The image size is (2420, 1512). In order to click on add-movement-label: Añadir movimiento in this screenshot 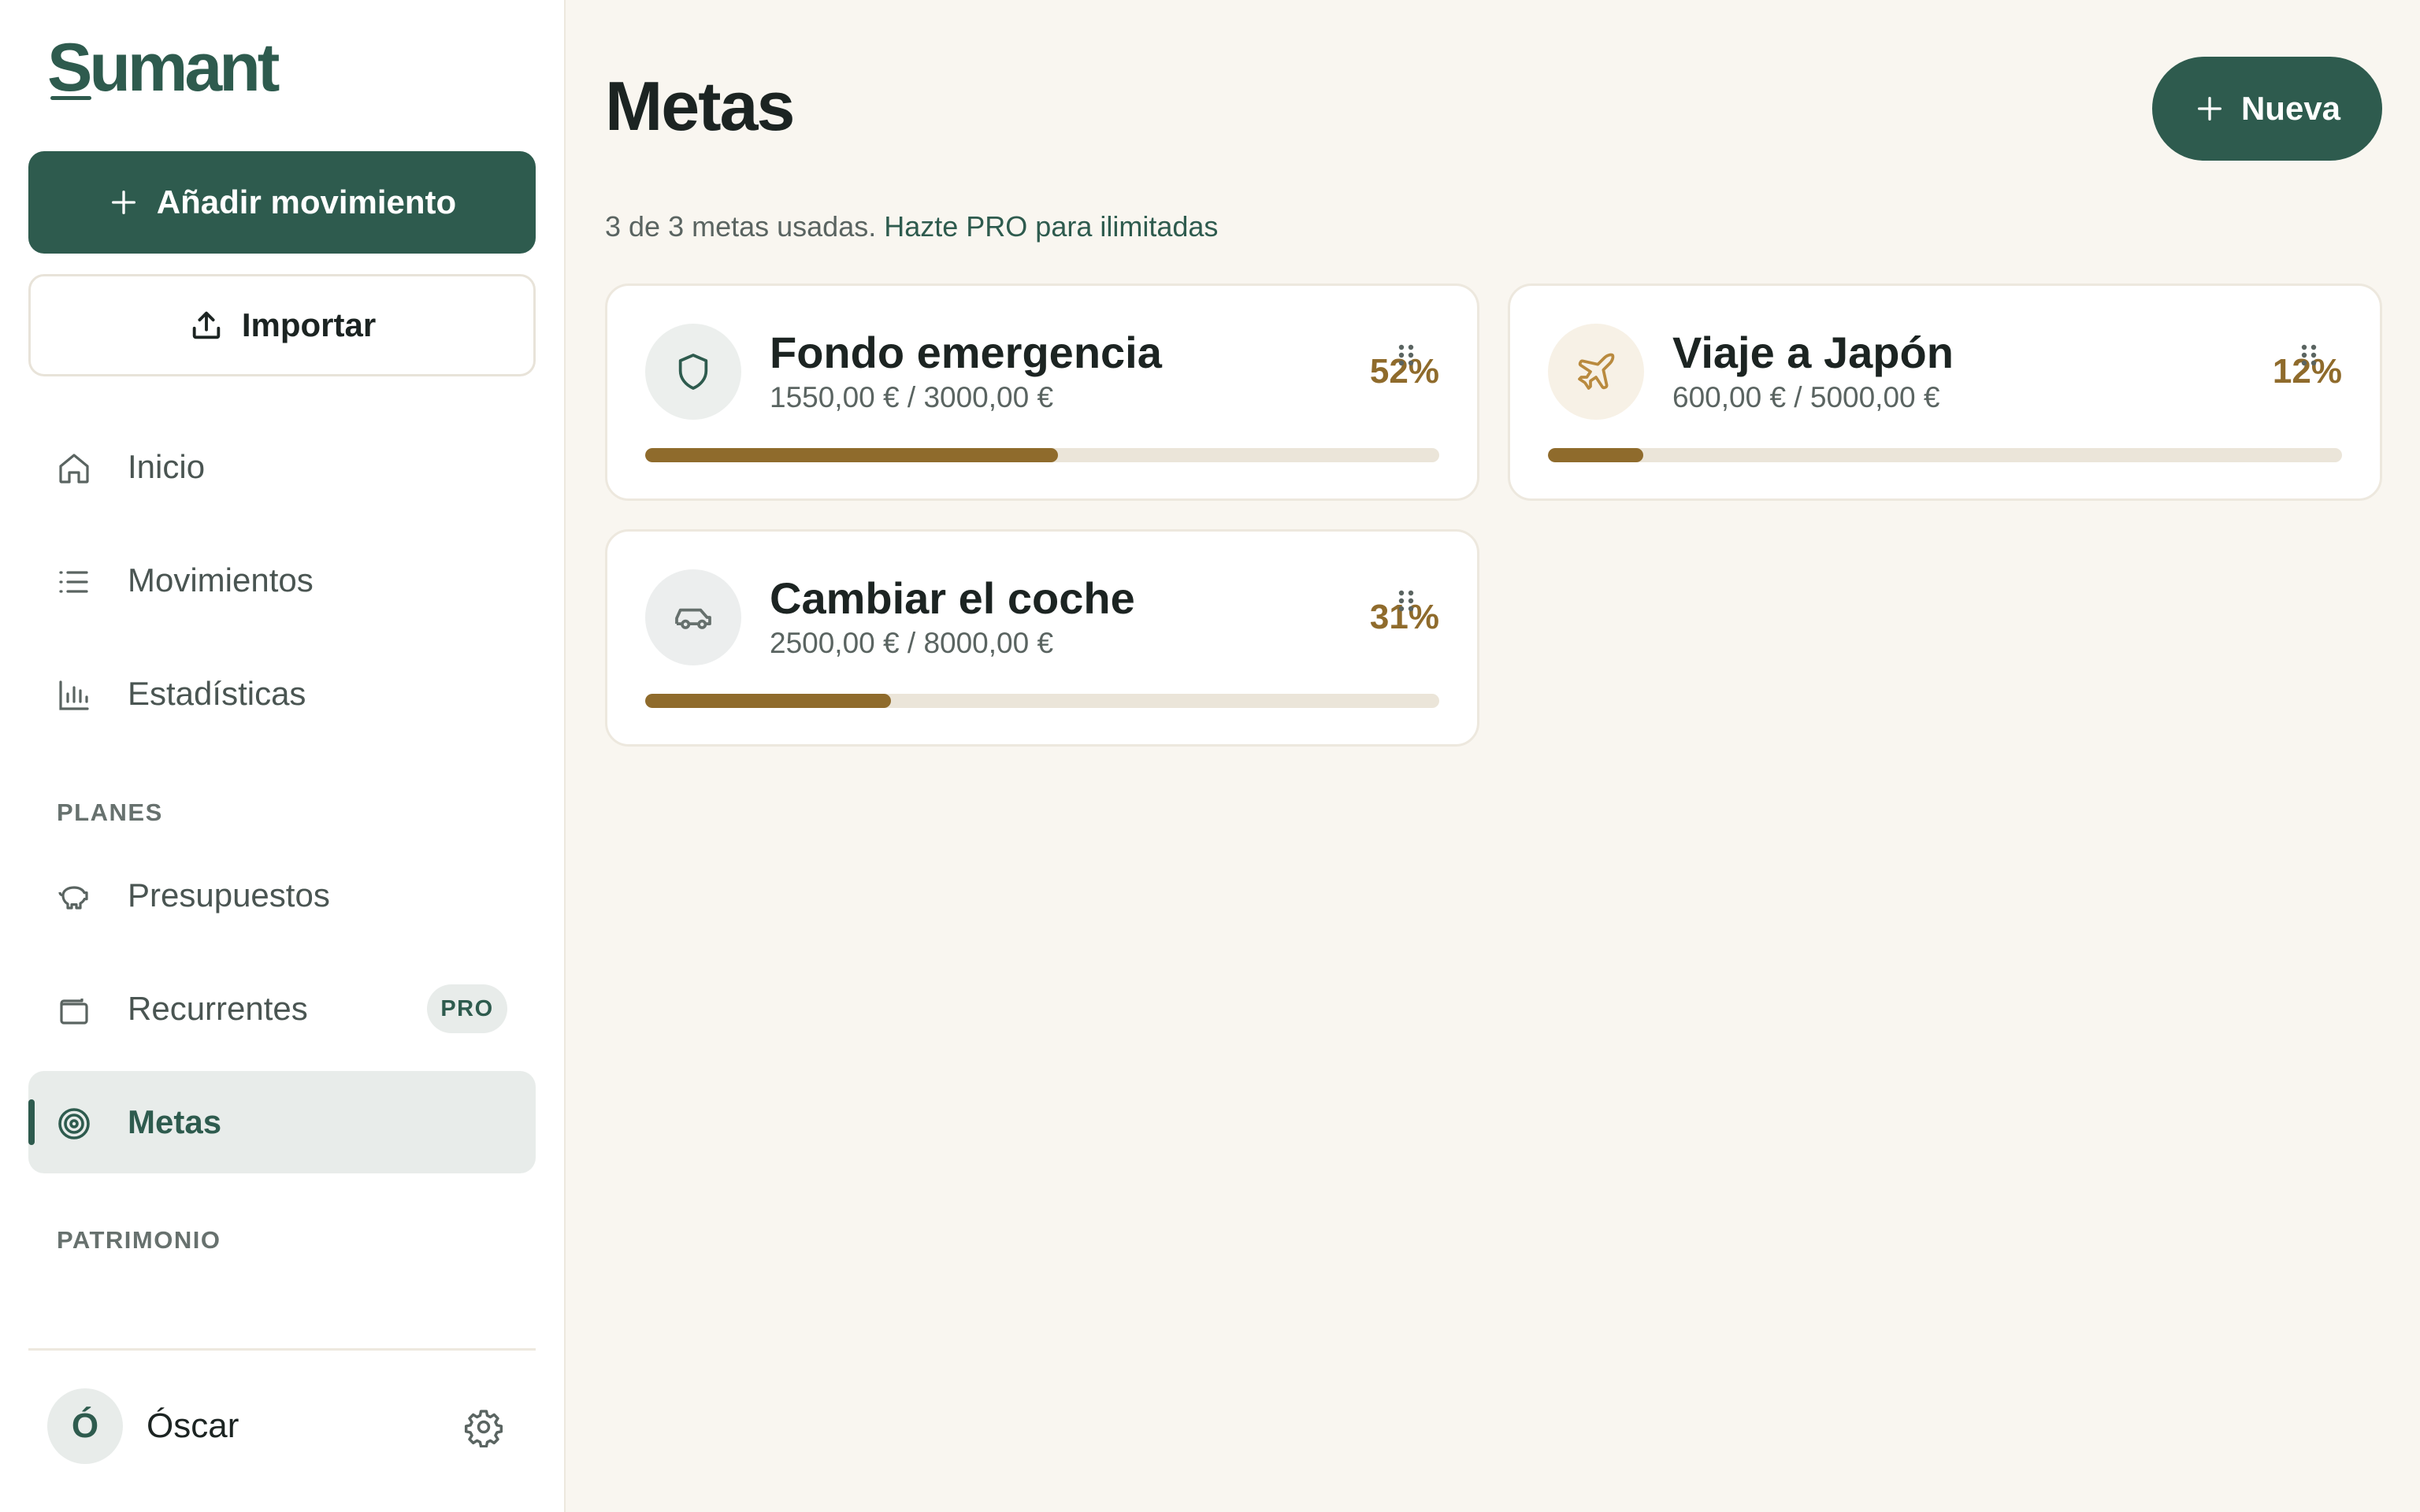, I will do `click(306, 201)`.